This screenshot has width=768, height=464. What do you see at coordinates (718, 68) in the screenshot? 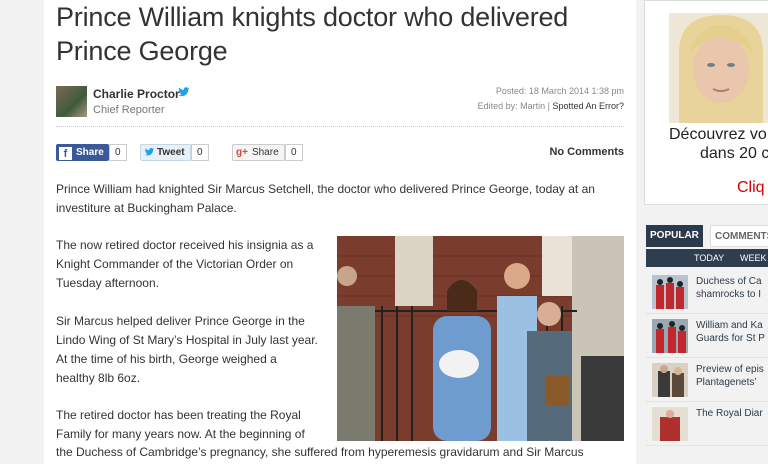
I see `ad-portrait-photo` at bounding box center [718, 68].